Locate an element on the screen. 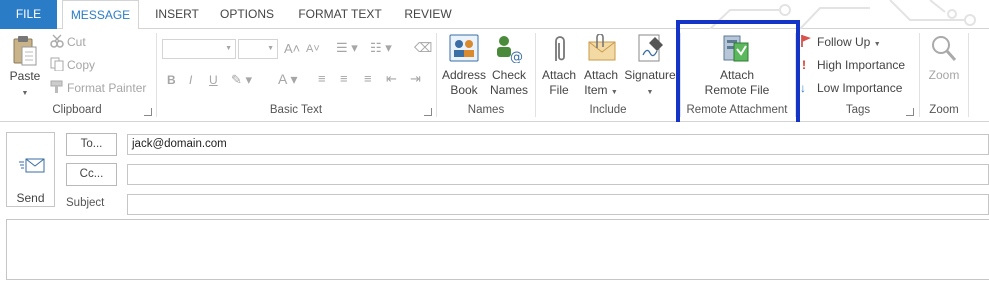  clipboard-launcher-icon is located at coordinates (148, 112).